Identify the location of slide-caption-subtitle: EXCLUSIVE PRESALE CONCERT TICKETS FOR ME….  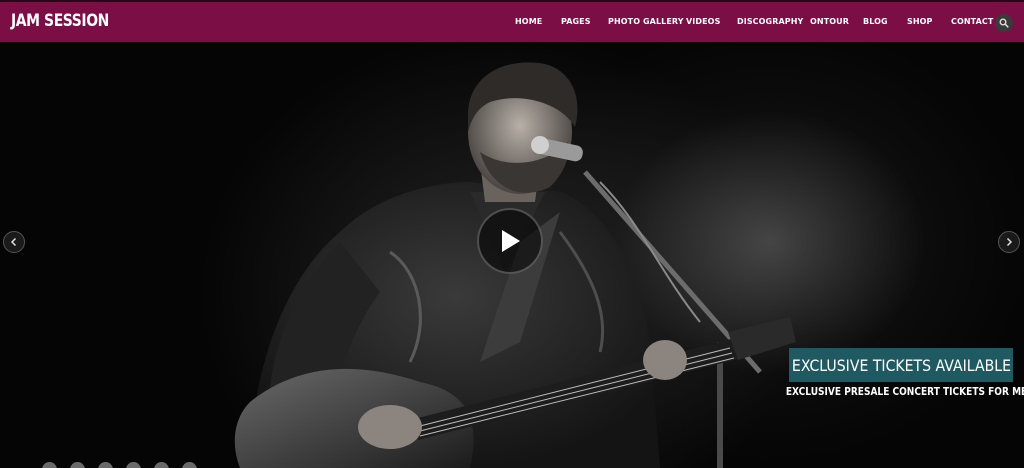
(904, 392).